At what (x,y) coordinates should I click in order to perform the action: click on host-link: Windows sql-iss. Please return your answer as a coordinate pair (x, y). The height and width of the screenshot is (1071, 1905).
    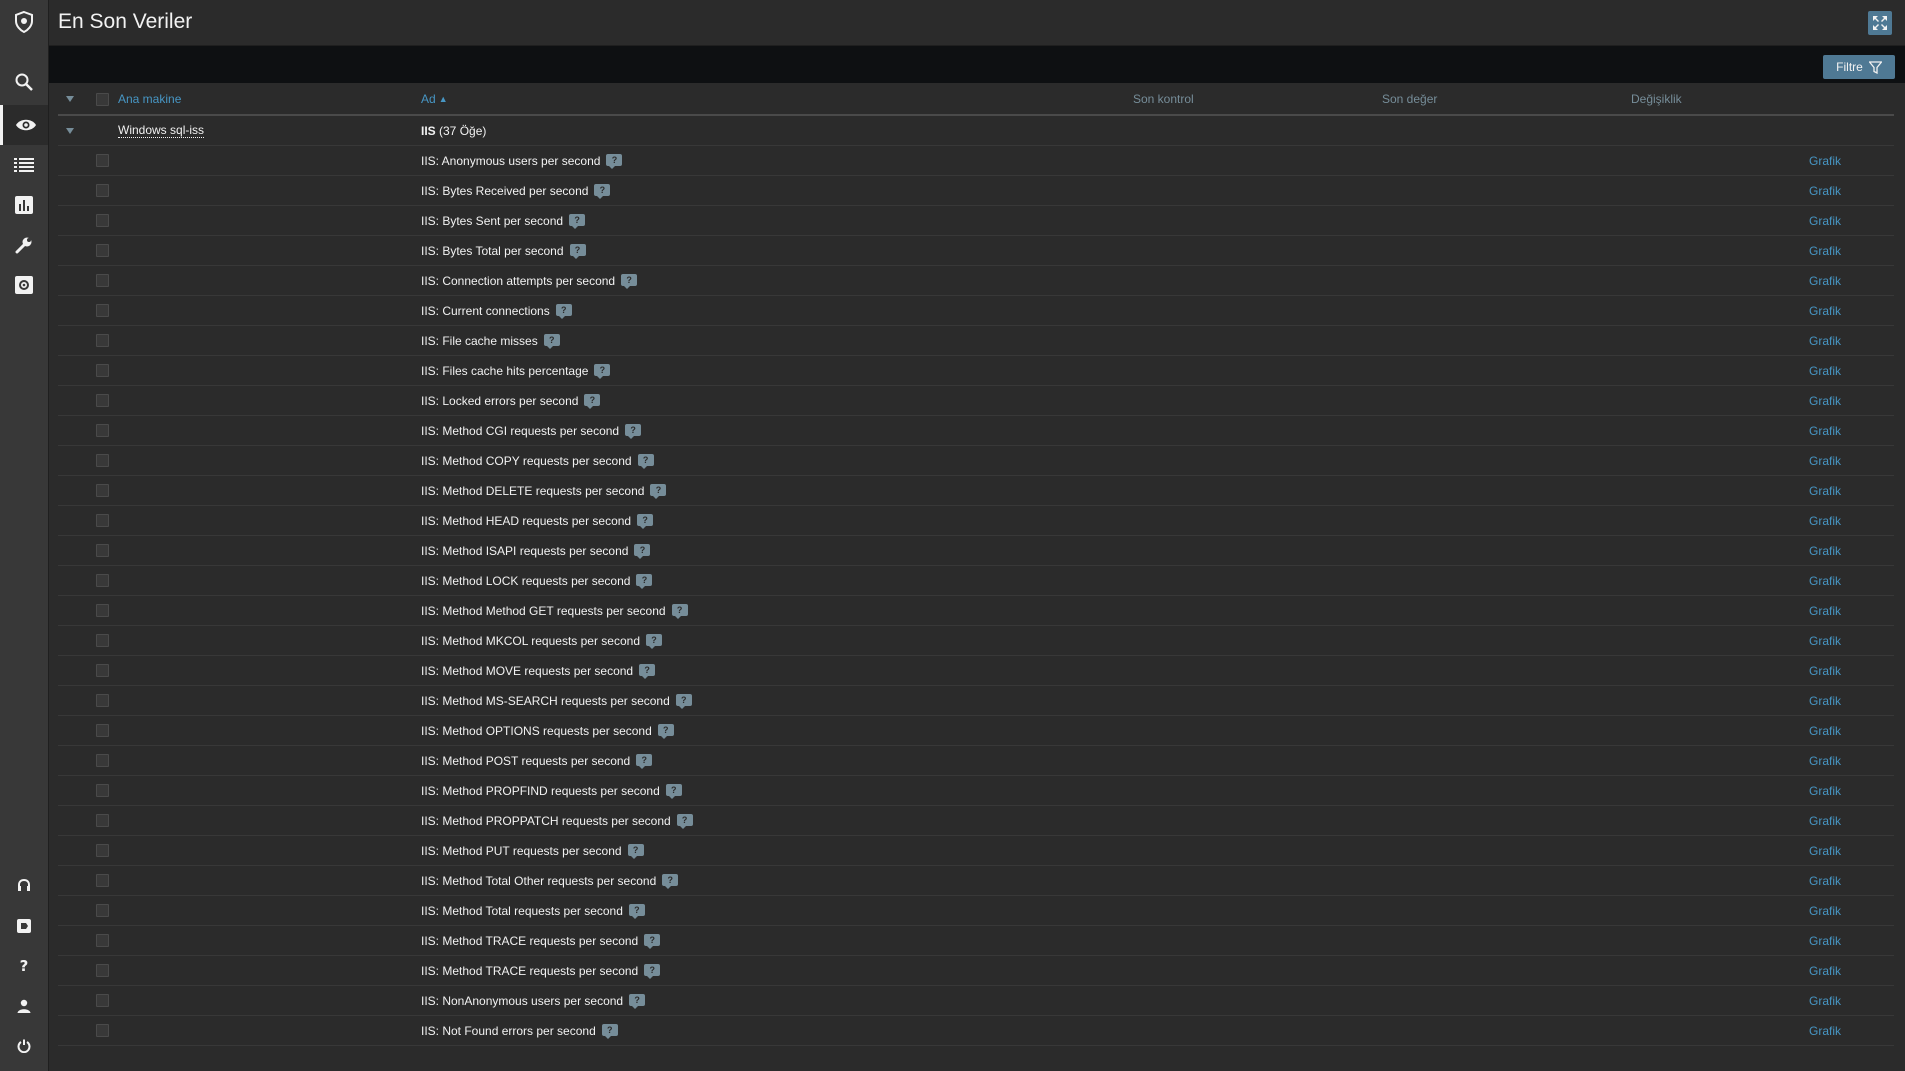
    Looking at the image, I should click on (161, 130).